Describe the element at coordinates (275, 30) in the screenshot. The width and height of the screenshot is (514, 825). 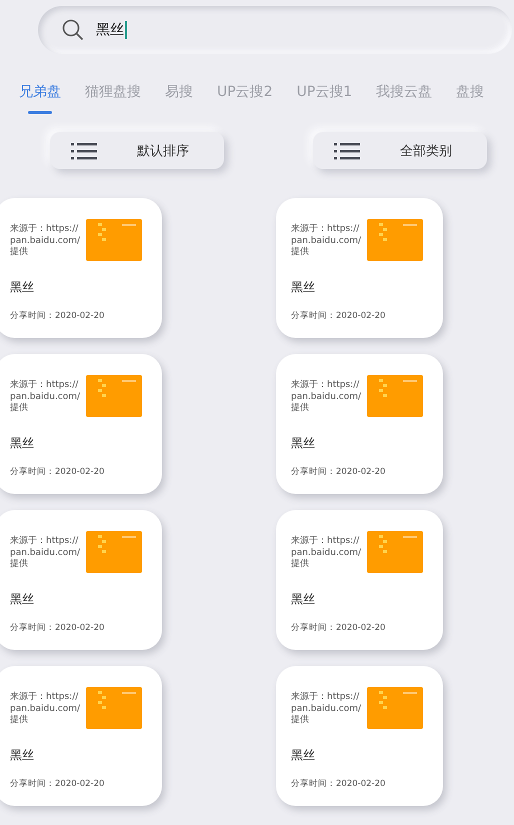
I see `search-field: 黑丝` at that location.